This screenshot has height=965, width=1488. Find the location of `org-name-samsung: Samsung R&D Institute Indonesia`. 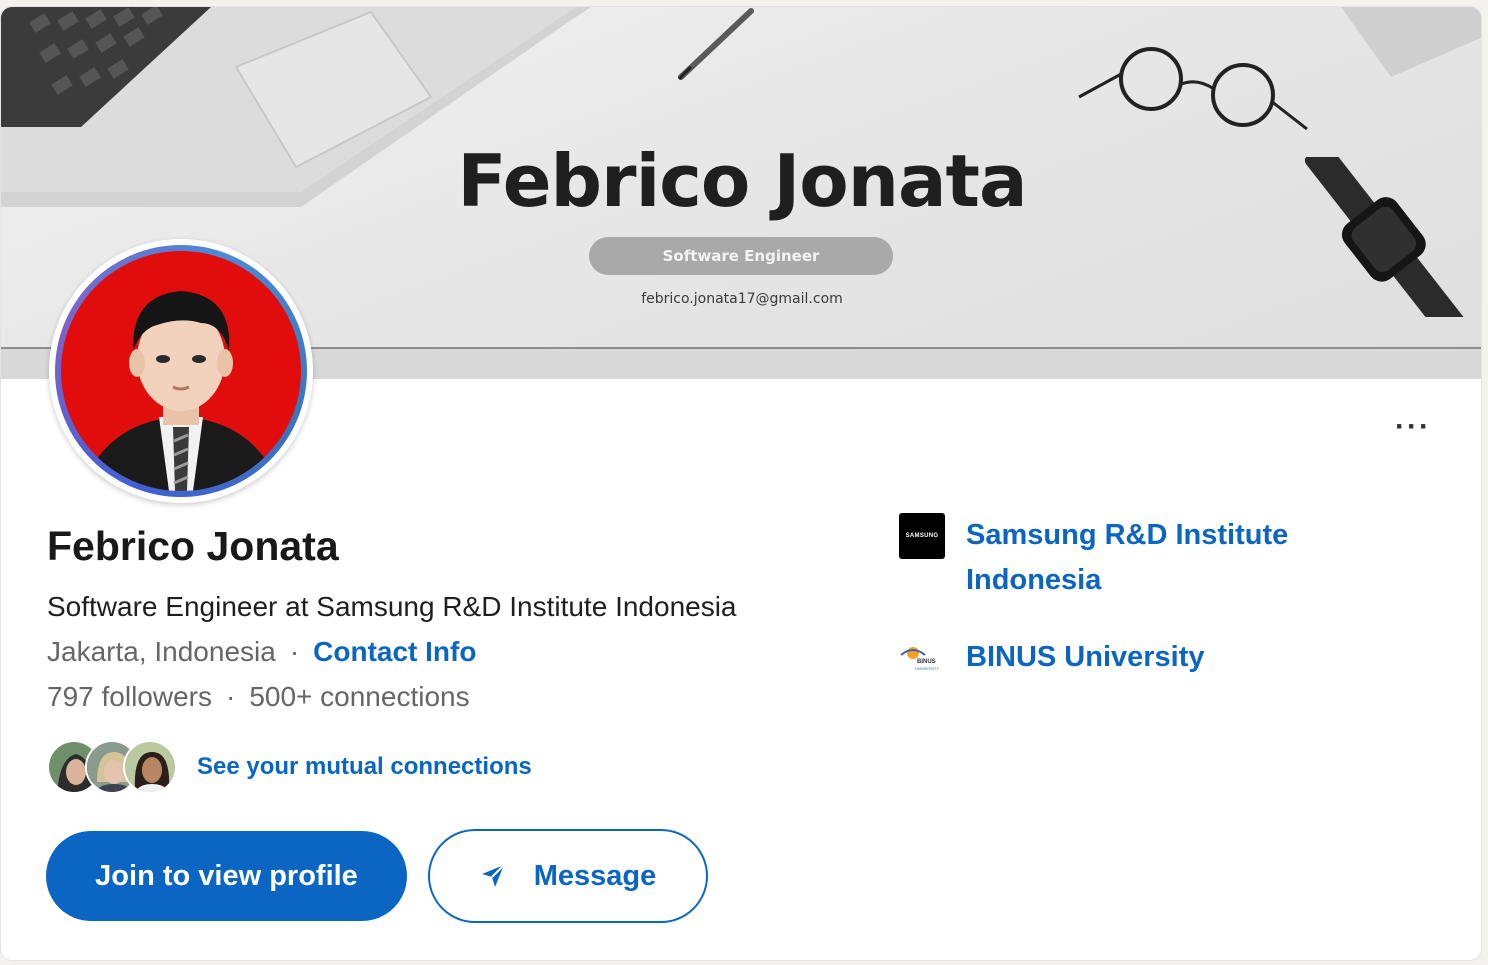

org-name-samsung: Samsung R&D Institute Indonesia is located at coordinates (1156, 558).